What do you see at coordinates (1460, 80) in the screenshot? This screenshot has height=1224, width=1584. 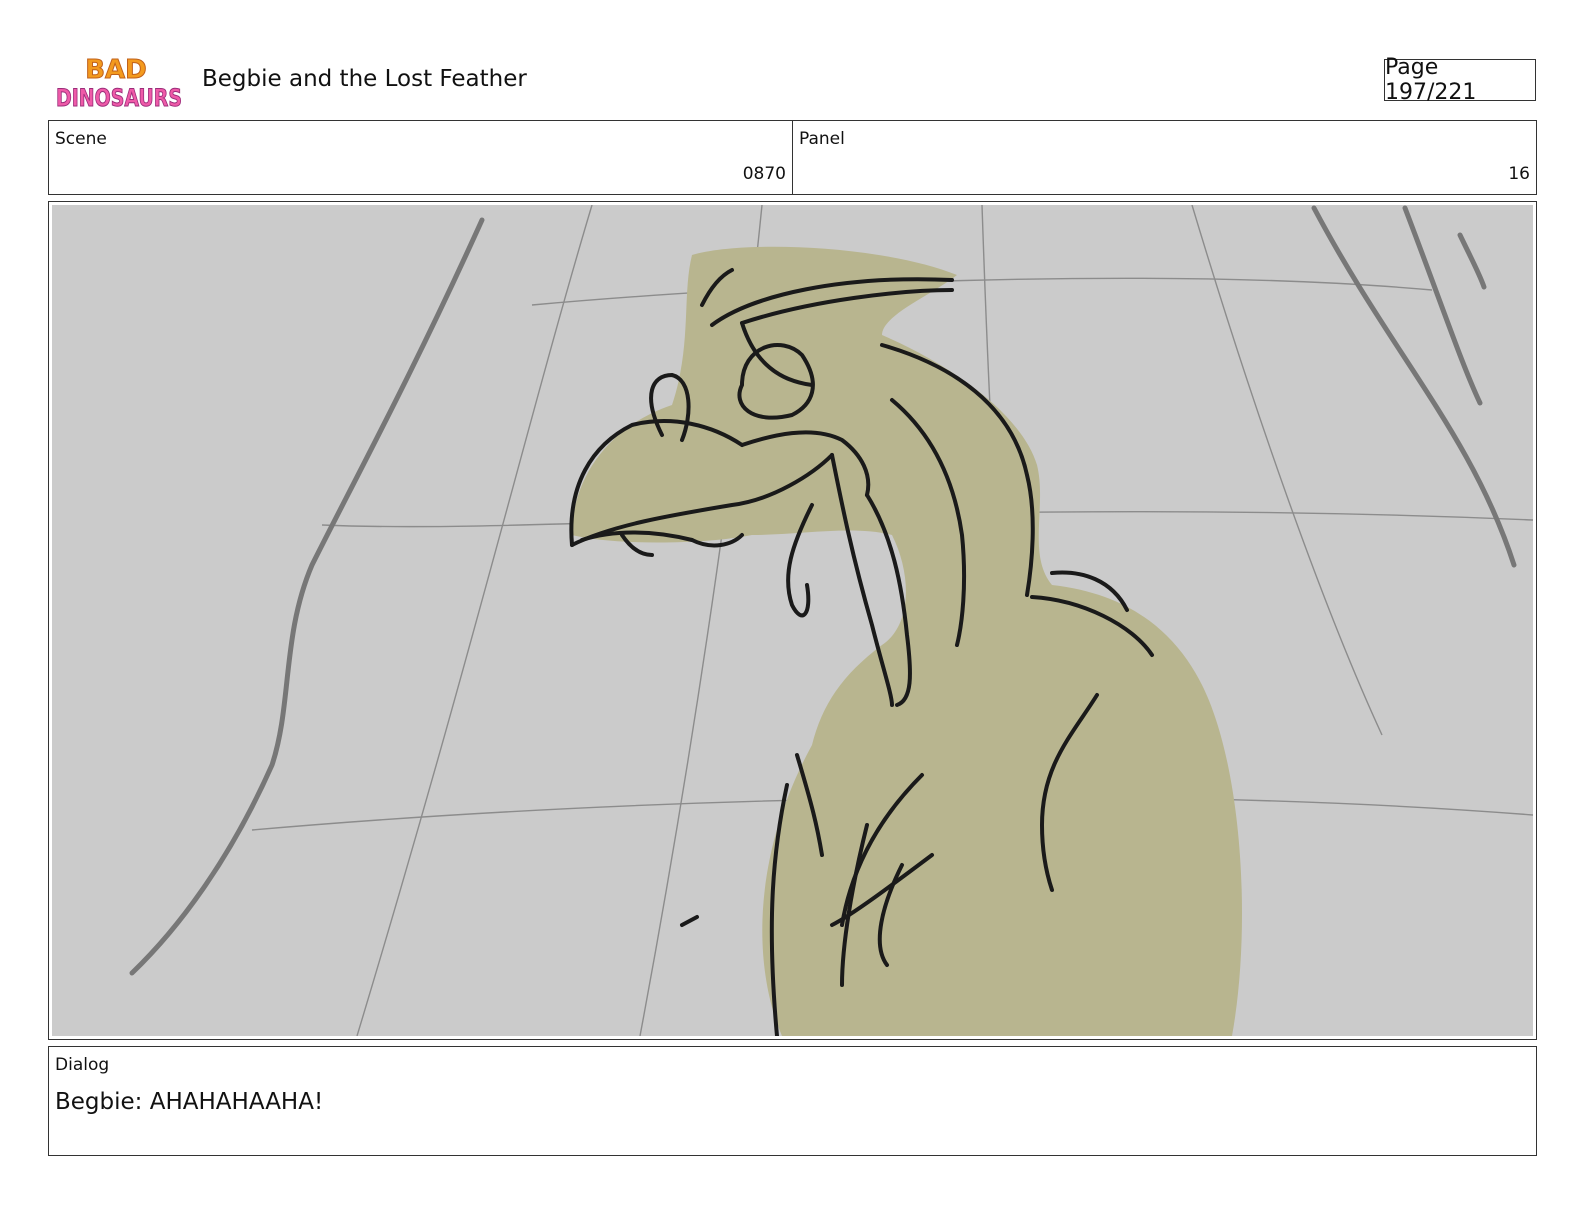 I see `page-number: Page 197/221` at bounding box center [1460, 80].